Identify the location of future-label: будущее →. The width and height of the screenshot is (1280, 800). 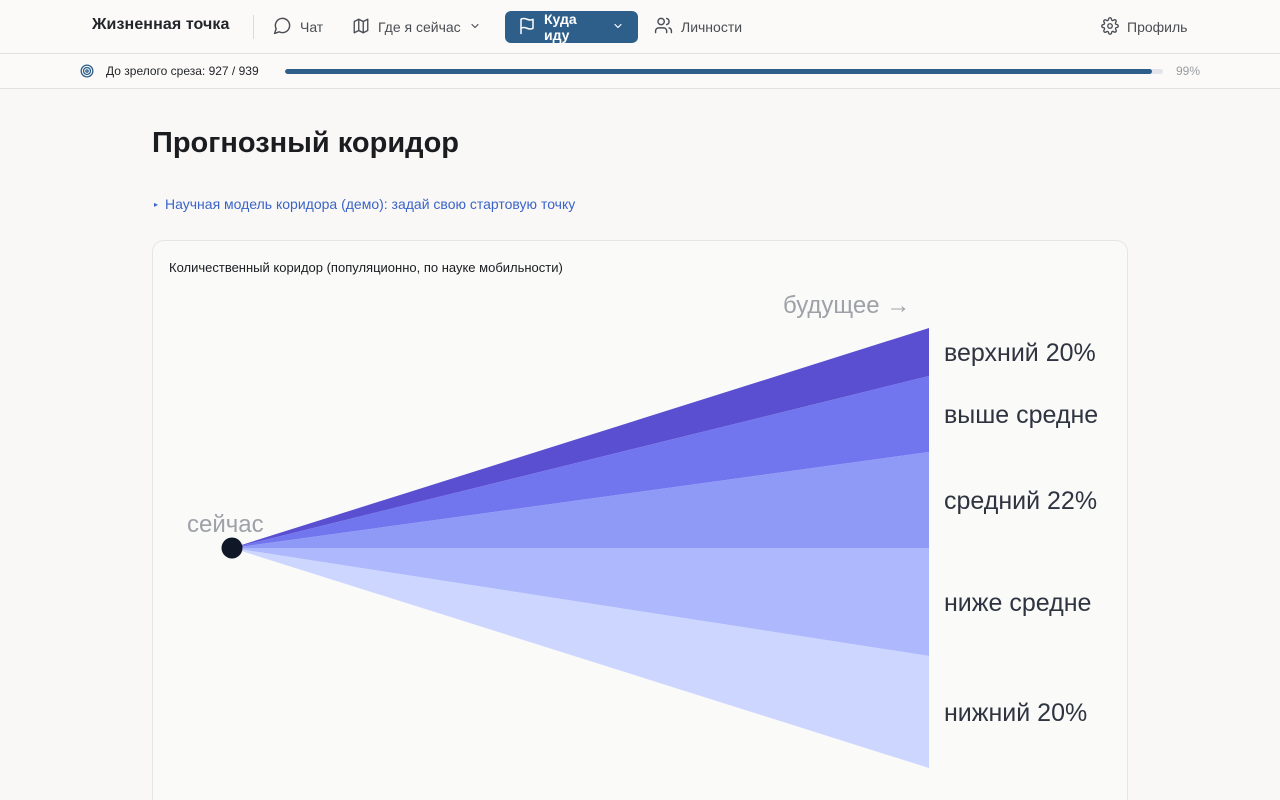
(846, 305).